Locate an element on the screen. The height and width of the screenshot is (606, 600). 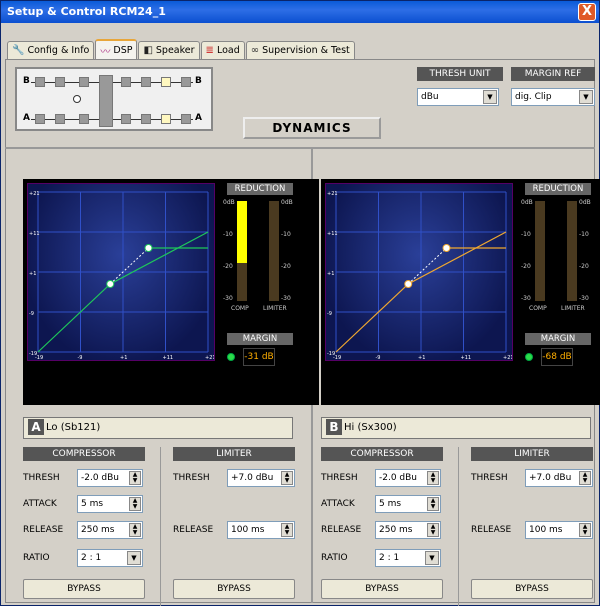
channel-name-field: B Hi (Sx300) is located at coordinates (456, 428).